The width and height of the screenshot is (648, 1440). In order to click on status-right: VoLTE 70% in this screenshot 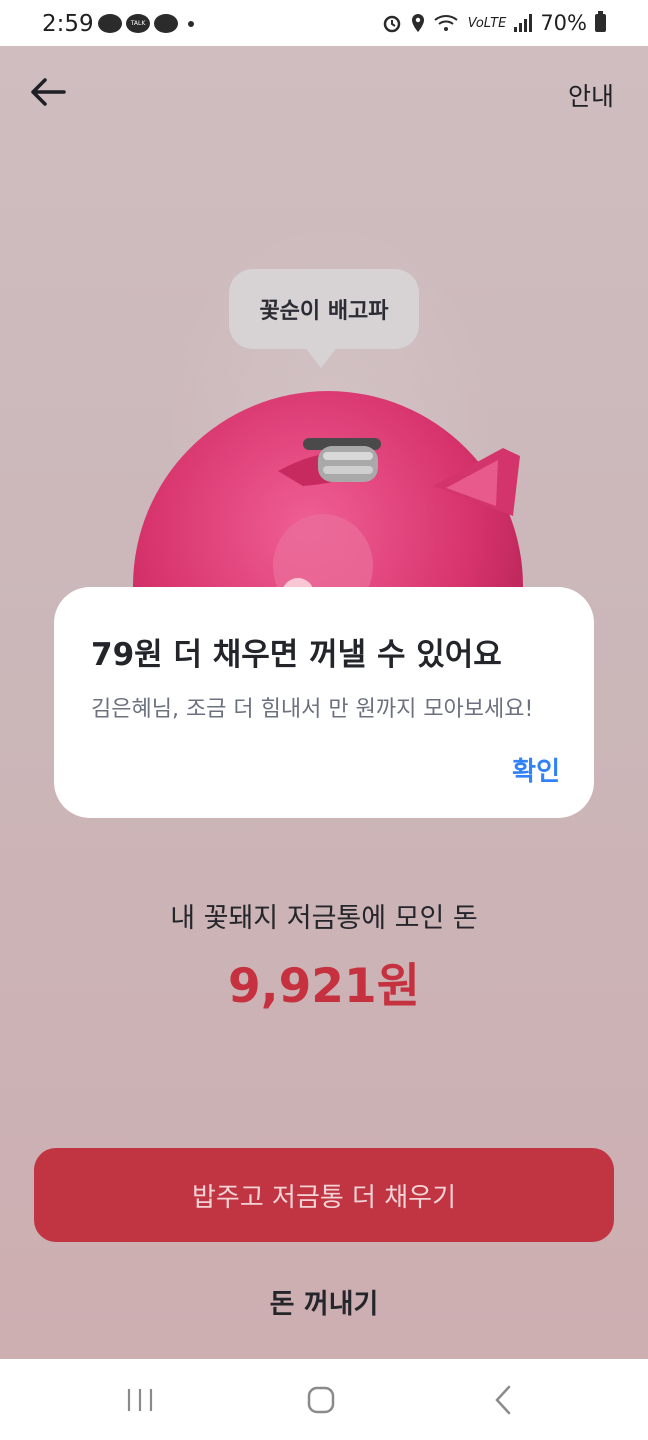, I will do `click(494, 23)`.